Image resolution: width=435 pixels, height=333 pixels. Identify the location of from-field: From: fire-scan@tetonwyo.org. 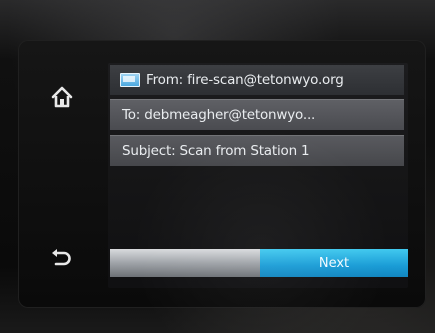
(257, 80).